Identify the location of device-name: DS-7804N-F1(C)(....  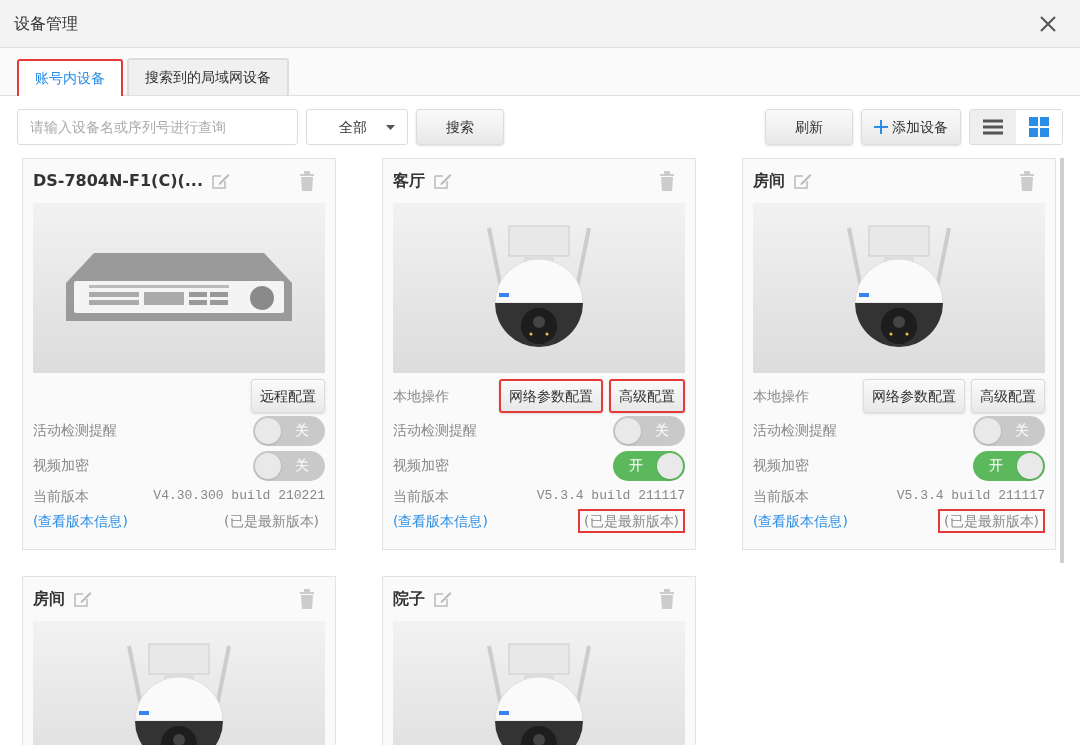
(118, 181).